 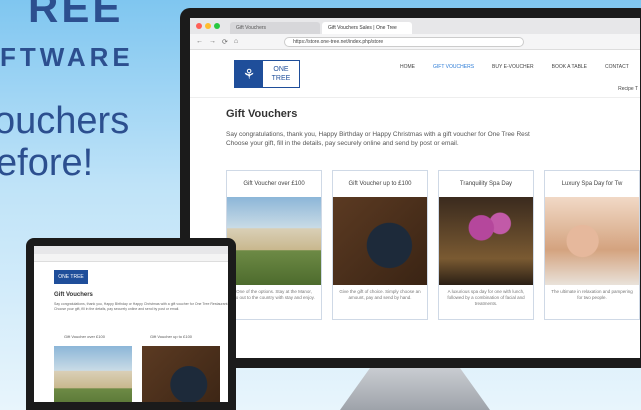 I want to click on brand-subtitle: FTWARE, so click(x=67, y=57).